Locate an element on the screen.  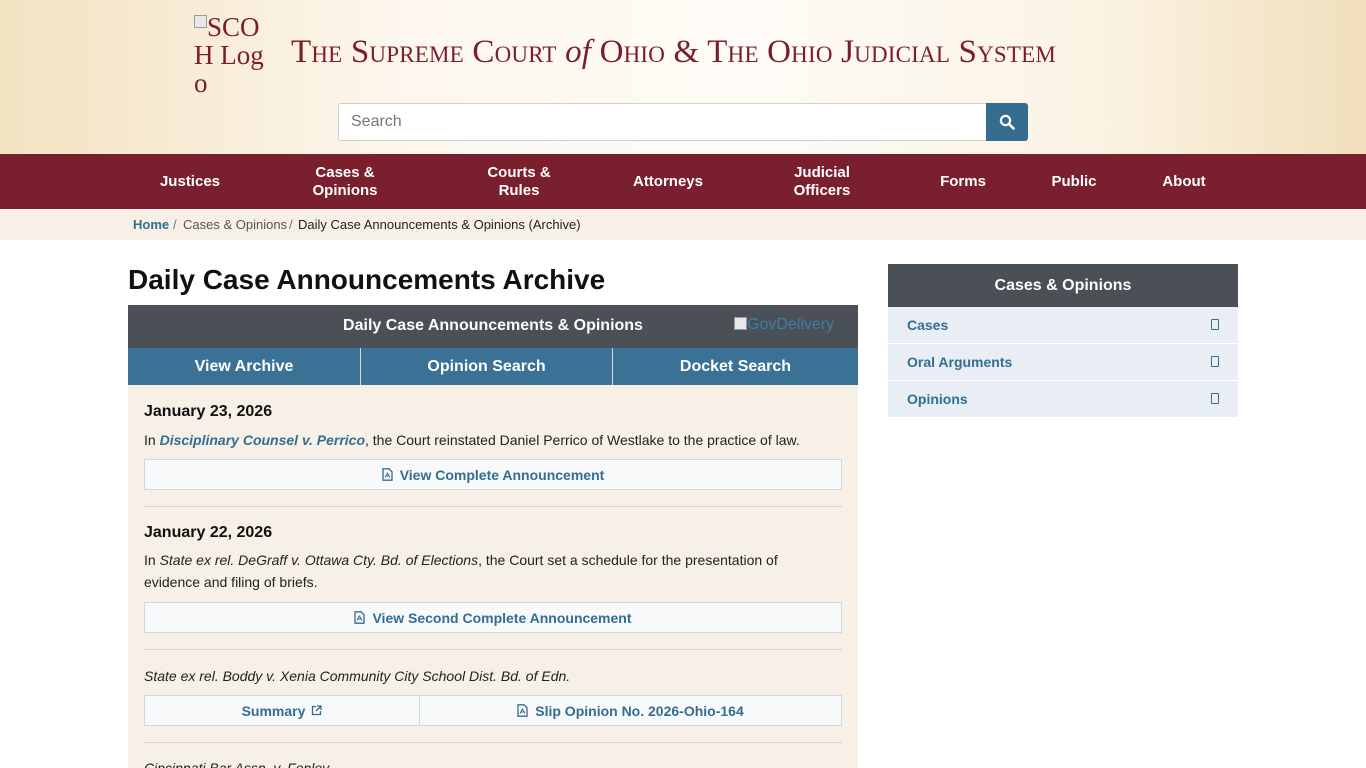
govdelivery-link: GovDelivery is located at coordinates (784, 325).